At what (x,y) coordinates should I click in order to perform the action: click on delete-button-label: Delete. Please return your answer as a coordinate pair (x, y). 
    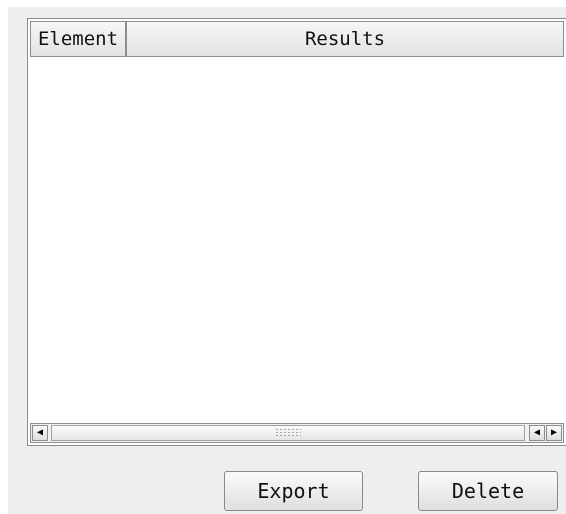
    Looking at the image, I should click on (488, 491).